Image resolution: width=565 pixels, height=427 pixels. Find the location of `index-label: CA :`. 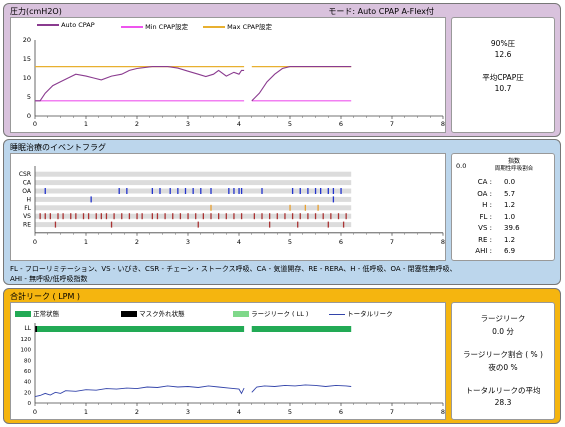

index-label: CA : is located at coordinates (484, 182).